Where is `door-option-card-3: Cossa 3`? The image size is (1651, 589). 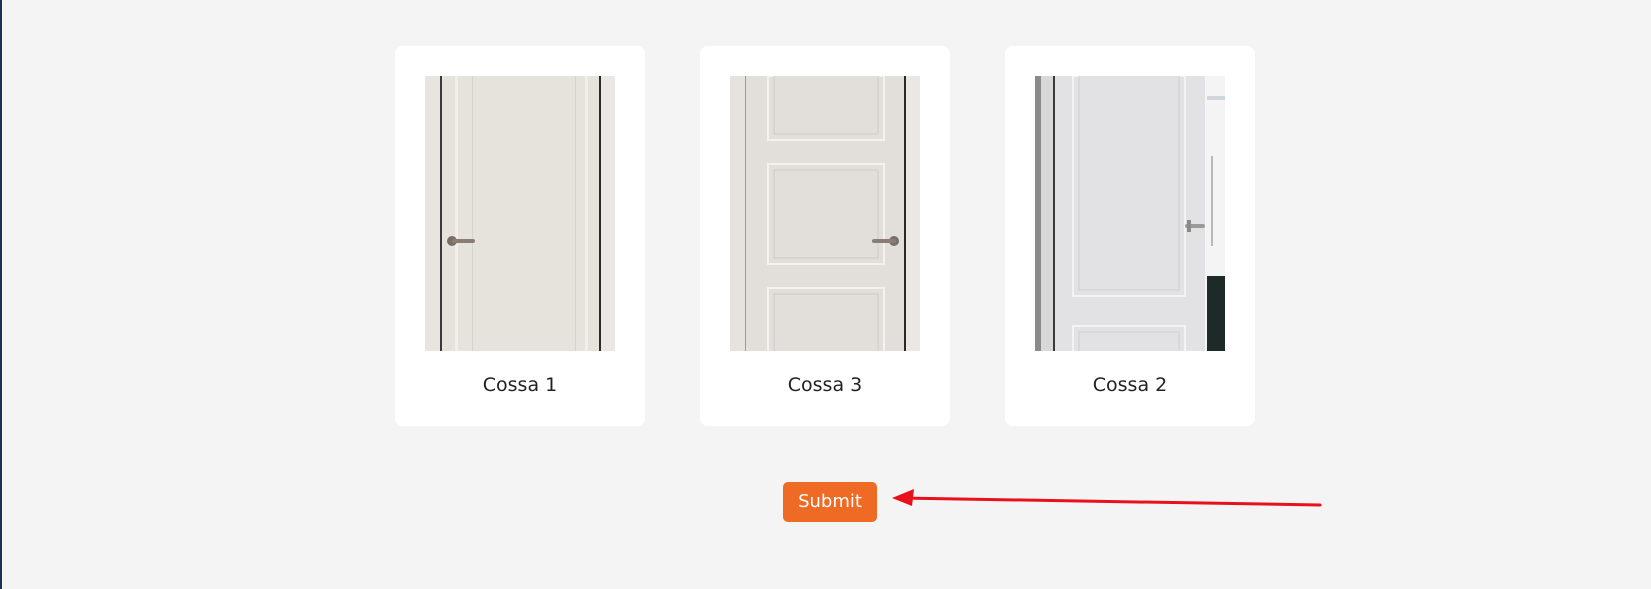
door-option-card-3: Cossa 3 is located at coordinates (825, 236).